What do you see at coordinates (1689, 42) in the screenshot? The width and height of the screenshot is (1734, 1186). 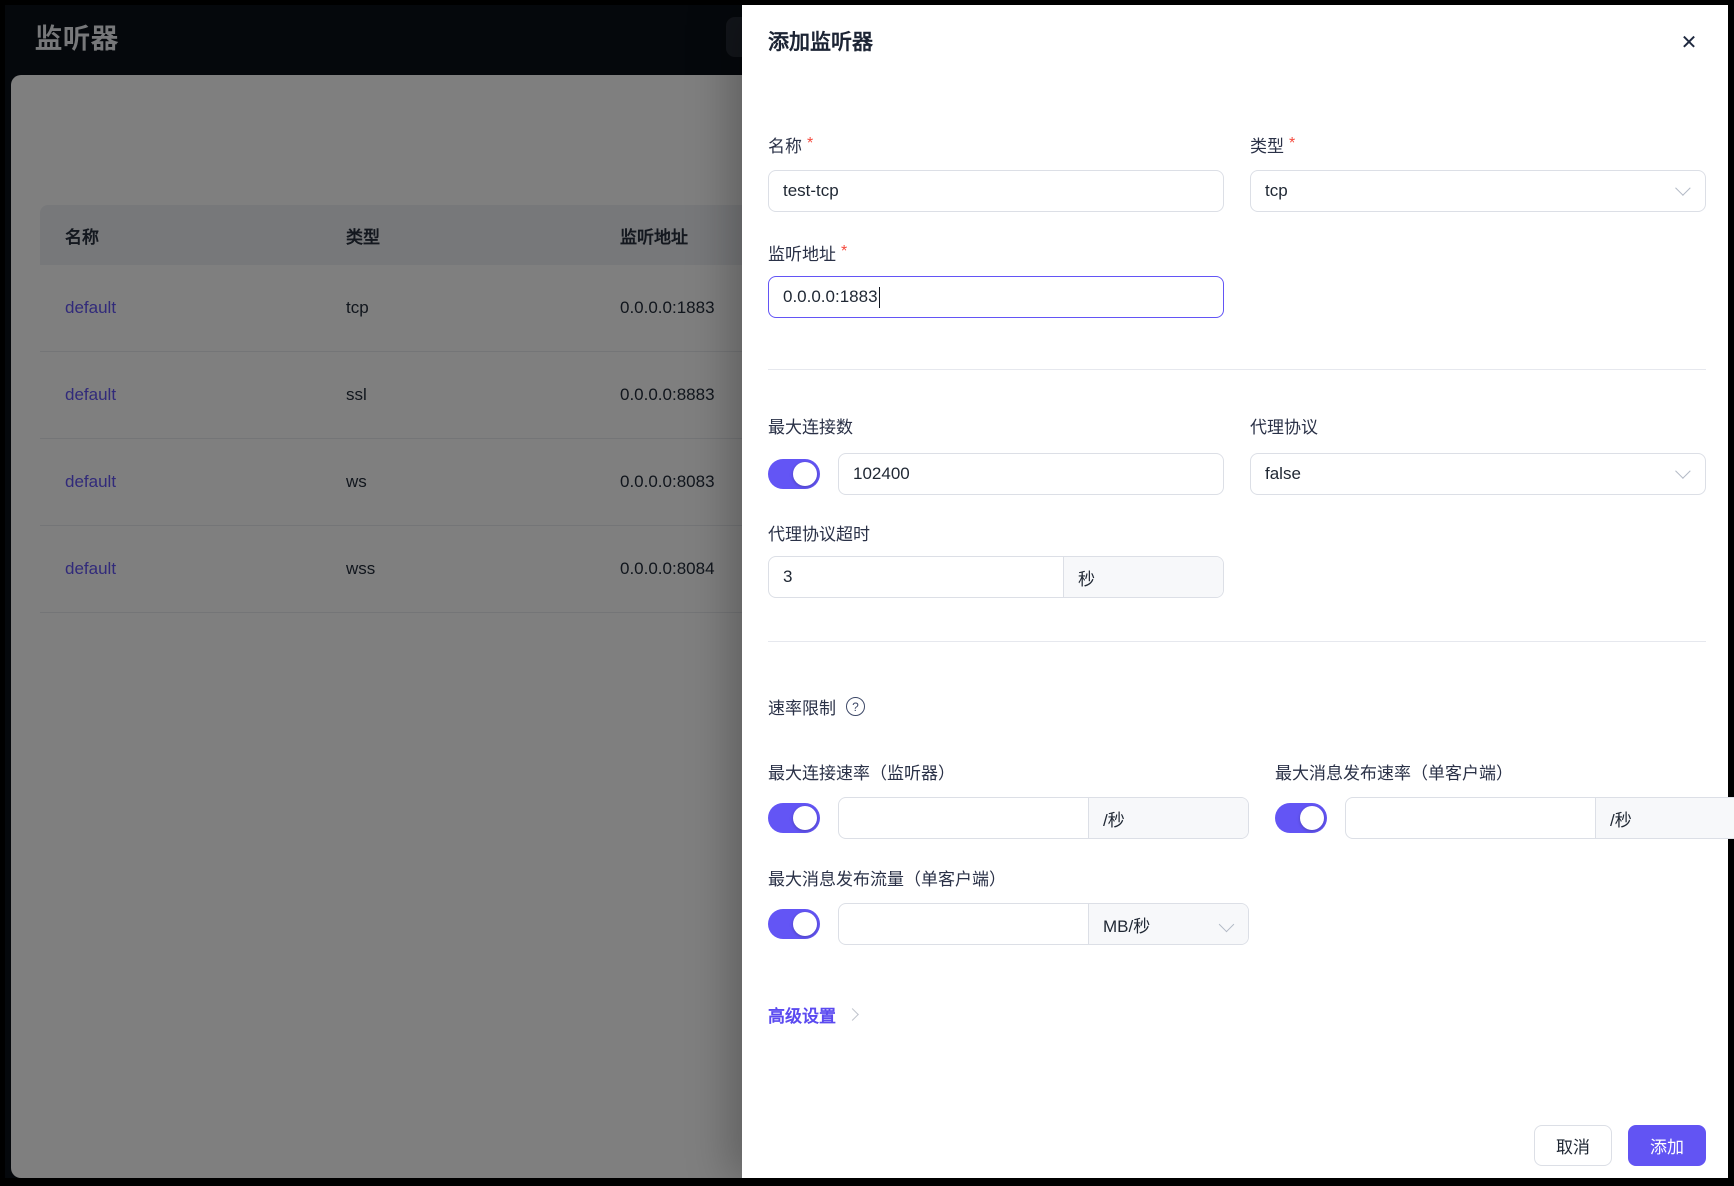 I see `close-icon: ✕` at bounding box center [1689, 42].